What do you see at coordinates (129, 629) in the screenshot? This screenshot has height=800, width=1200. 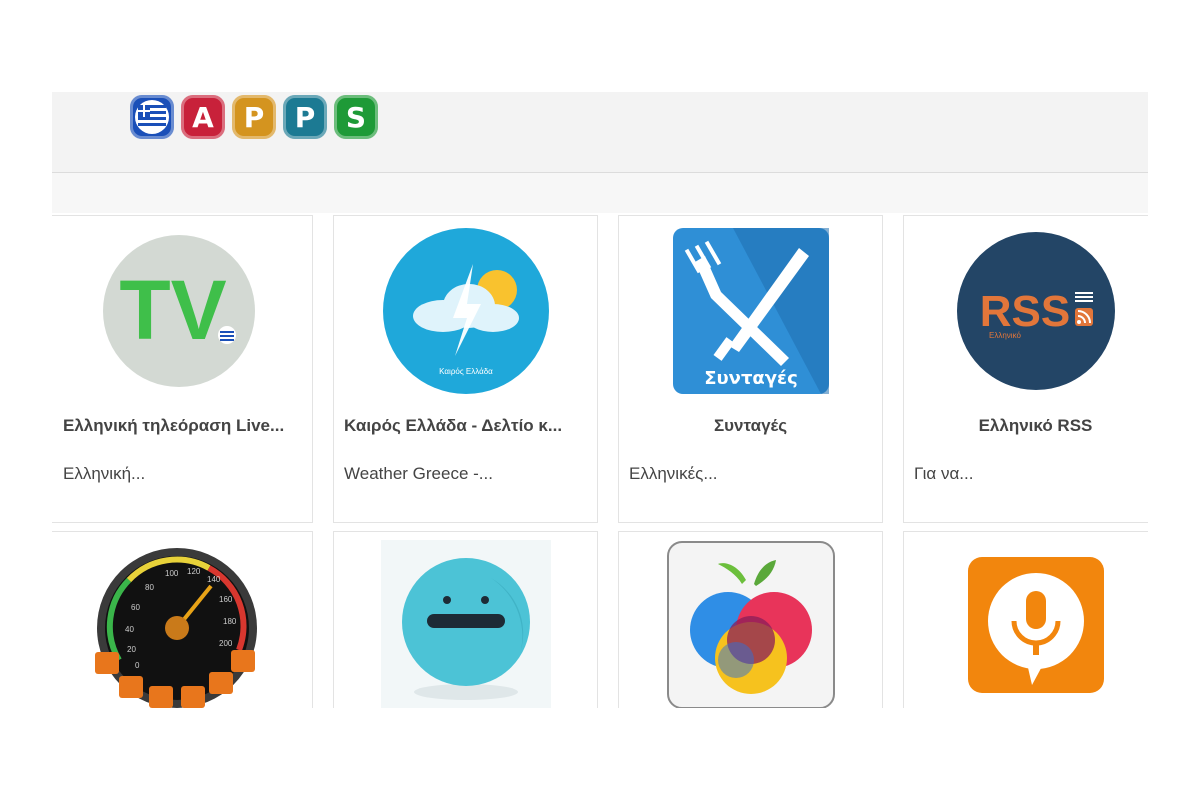 I see `gauge-tick: 40` at bounding box center [129, 629].